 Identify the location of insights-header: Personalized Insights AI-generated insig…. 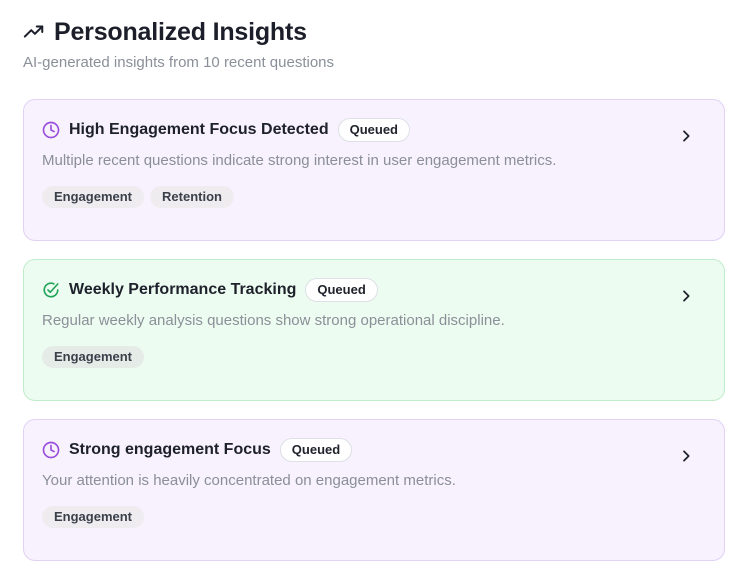
(373, 44).